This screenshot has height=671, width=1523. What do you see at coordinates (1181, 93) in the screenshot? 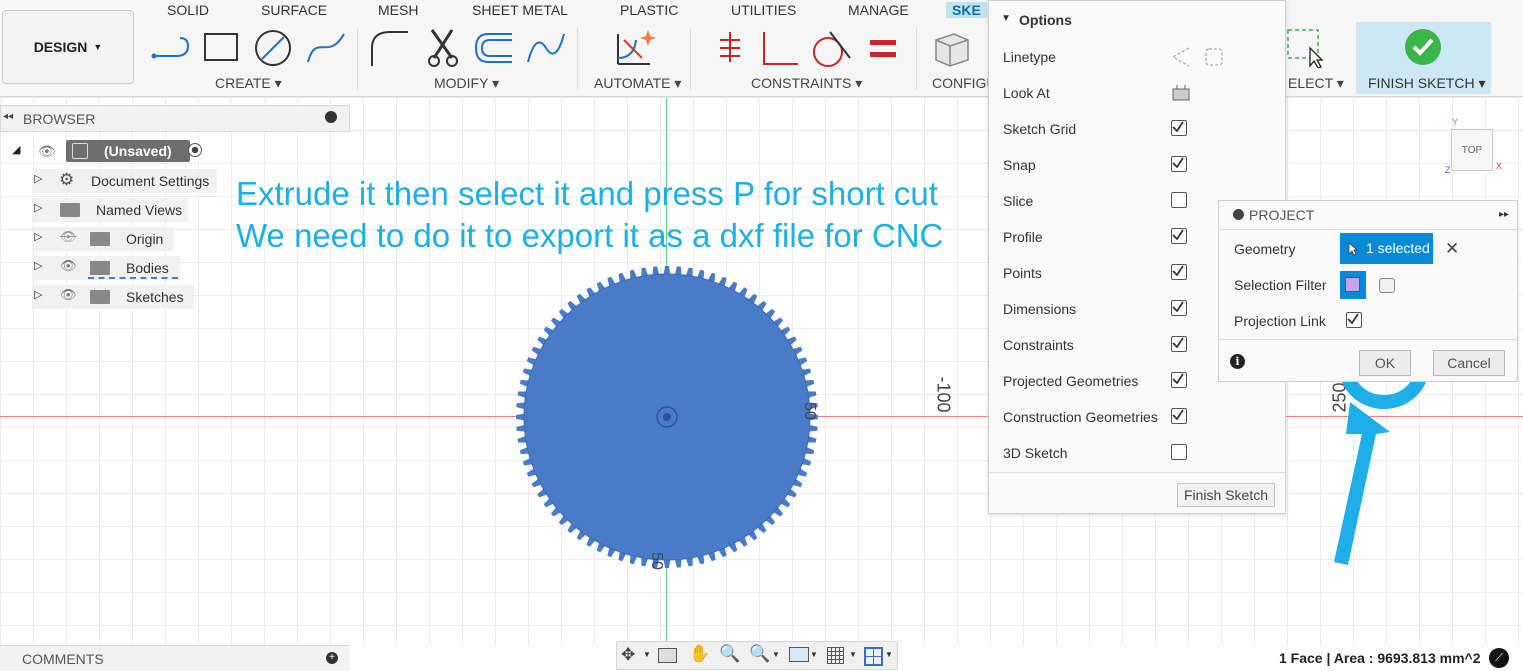
I see `look-at-icon` at bounding box center [1181, 93].